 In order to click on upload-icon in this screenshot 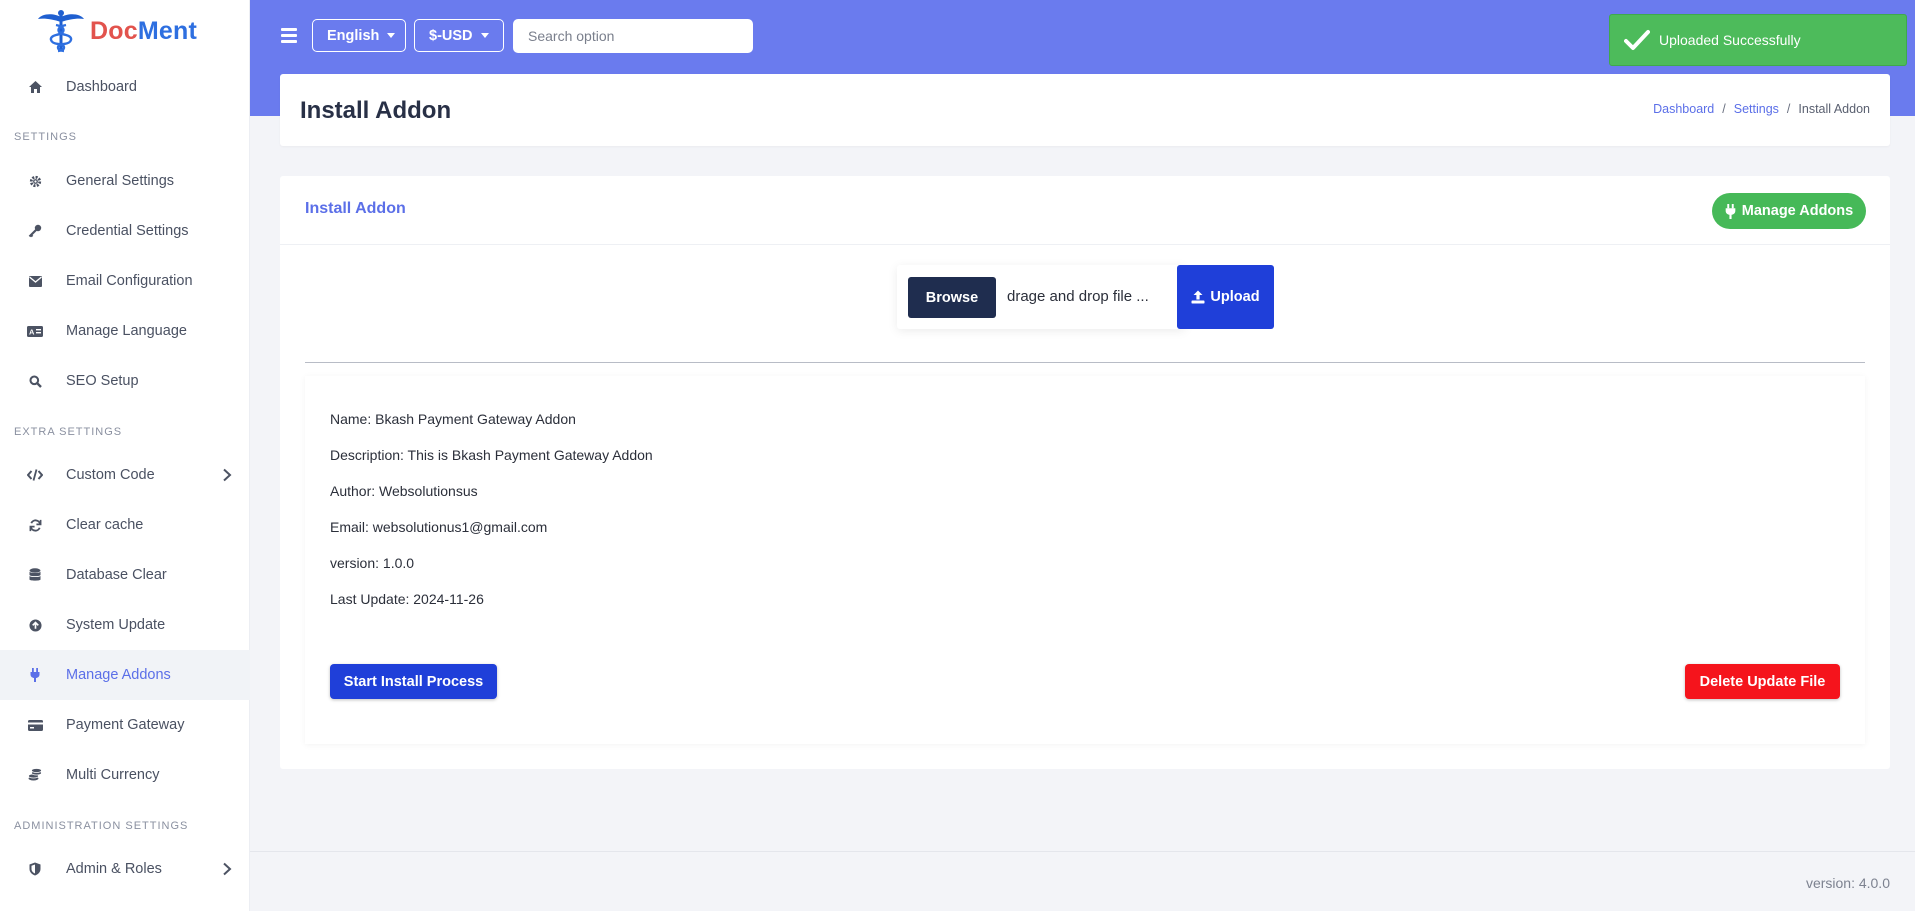, I will do `click(1198, 297)`.